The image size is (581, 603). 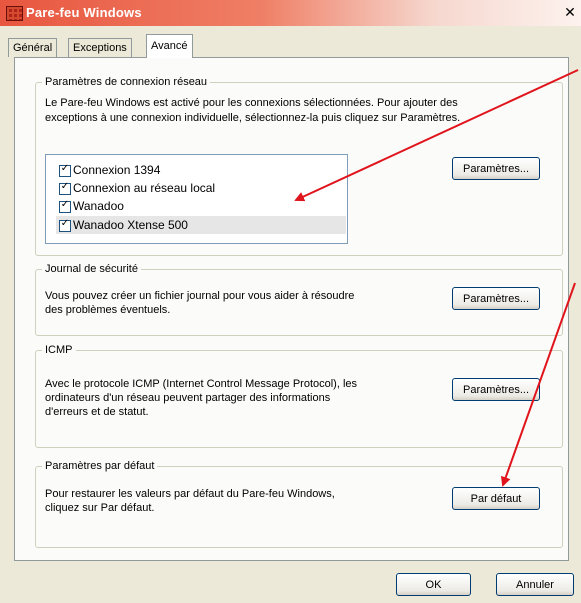 I want to click on annotation-arrow-defaults, so click(x=538, y=384).